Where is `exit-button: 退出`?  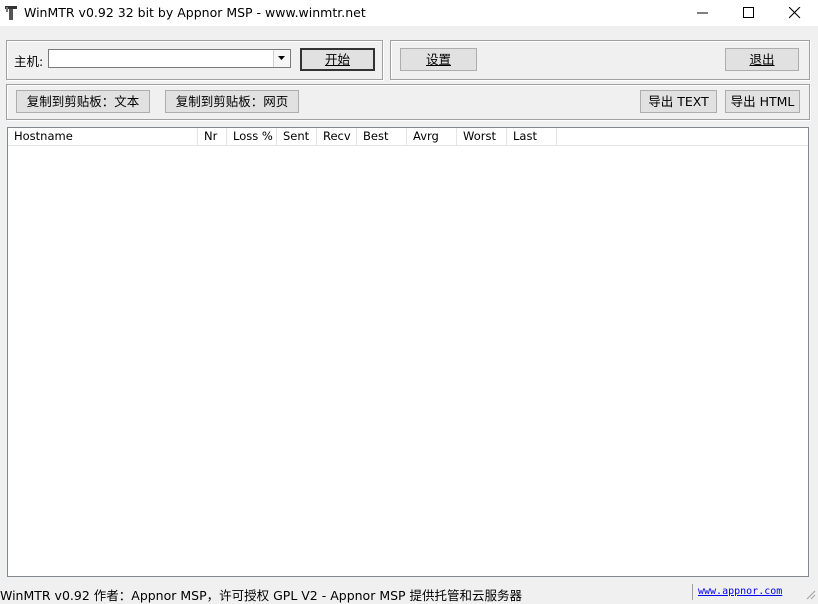
exit-button: 退出 is located at coordinates (762, 59).